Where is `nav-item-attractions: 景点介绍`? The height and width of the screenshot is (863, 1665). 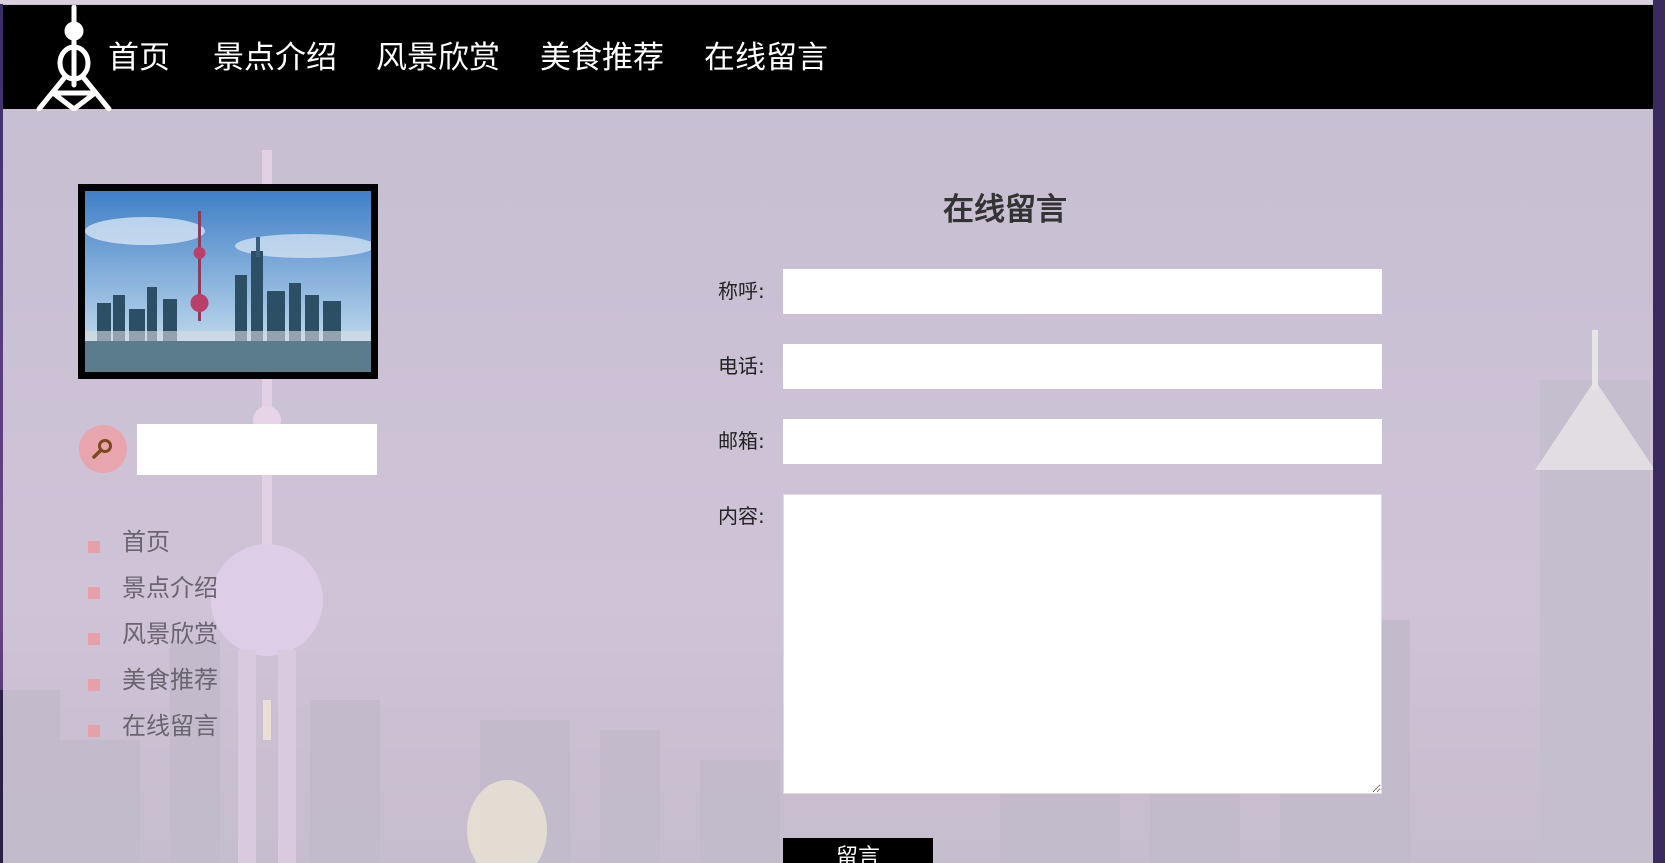 nav-item-attractions: 景点介绍 is located at coordinates (275, 58).